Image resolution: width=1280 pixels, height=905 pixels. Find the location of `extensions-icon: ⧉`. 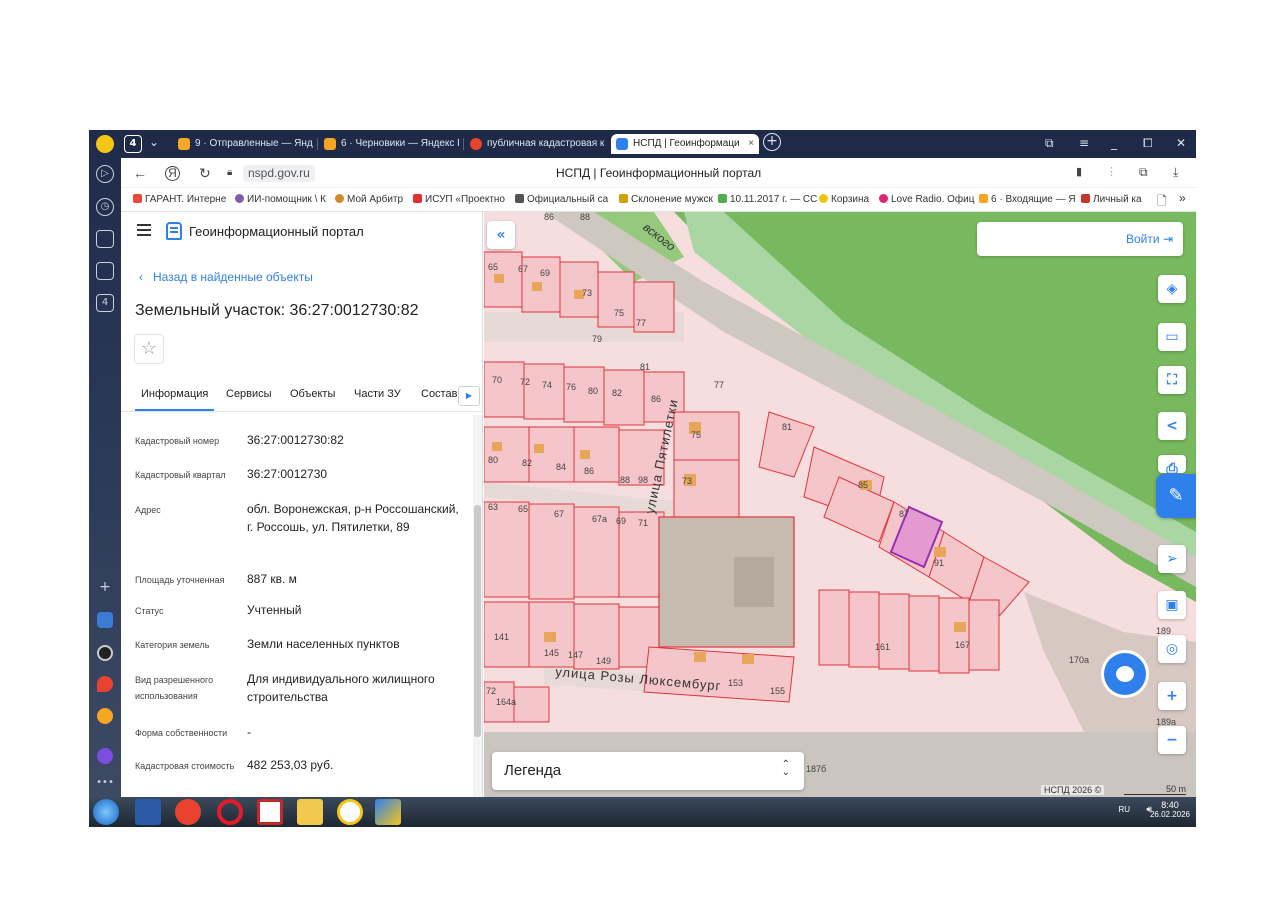

extensions-icon: ⧉ is located at coordinates (1143, 172).